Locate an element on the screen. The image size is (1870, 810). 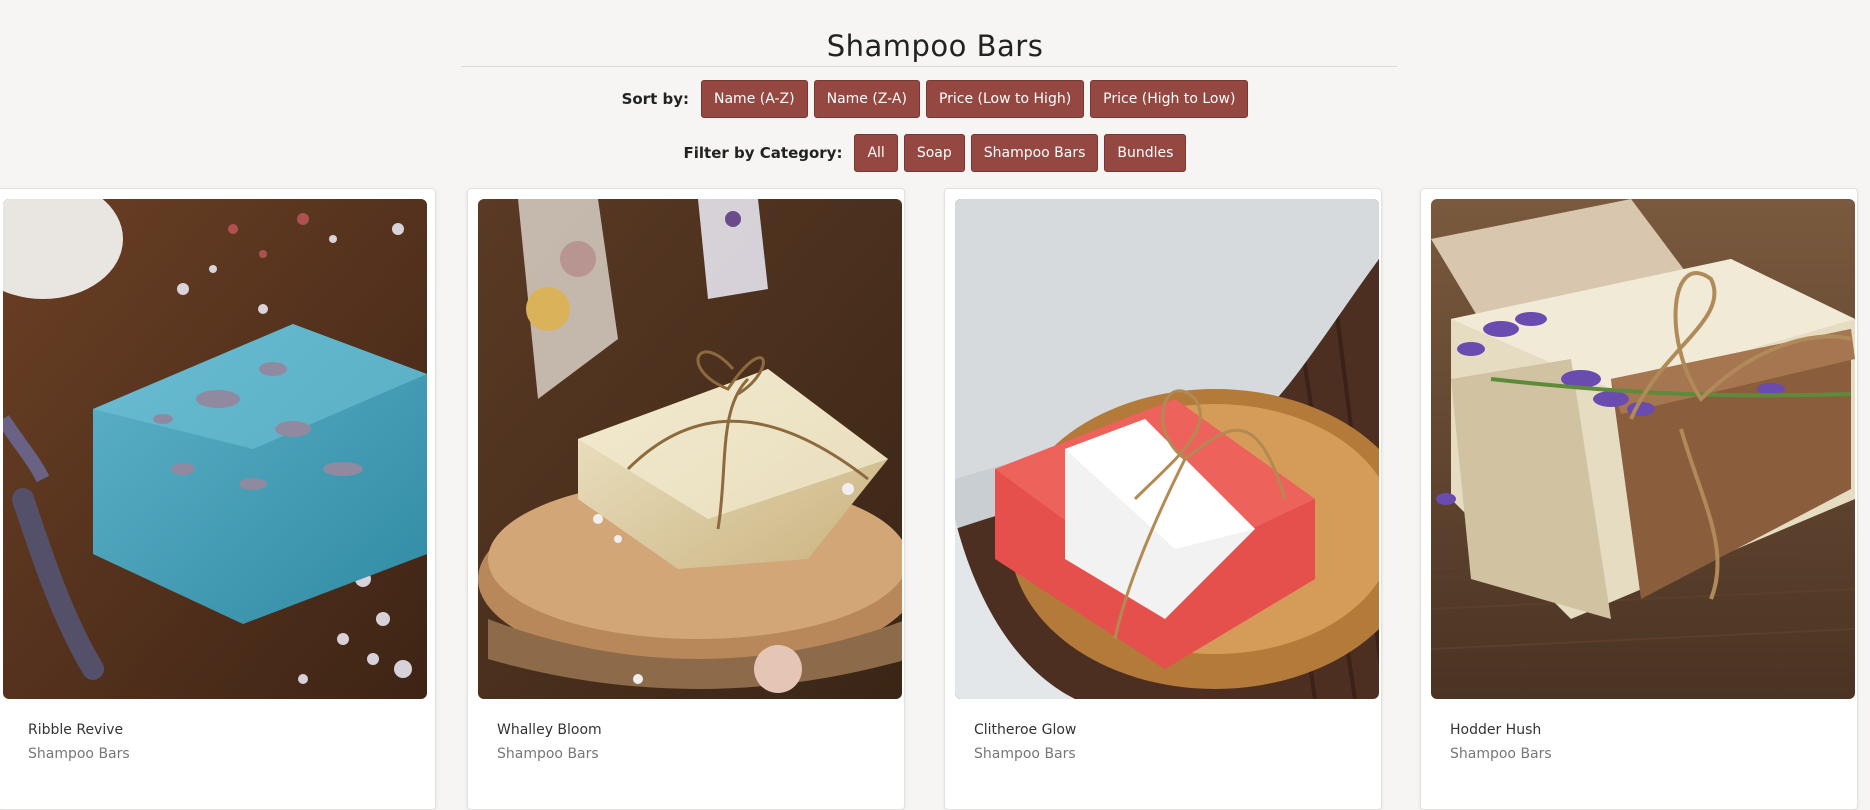
sort-name-desc-button: Name (Z-A) is located at coordinates (866, 99).